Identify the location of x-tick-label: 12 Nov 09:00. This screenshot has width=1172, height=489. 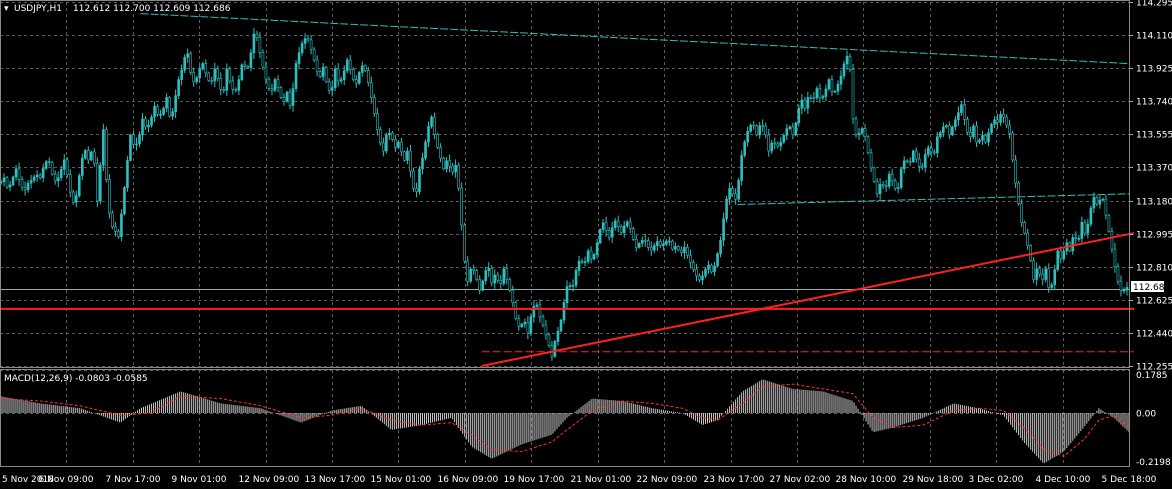
(269, 480).